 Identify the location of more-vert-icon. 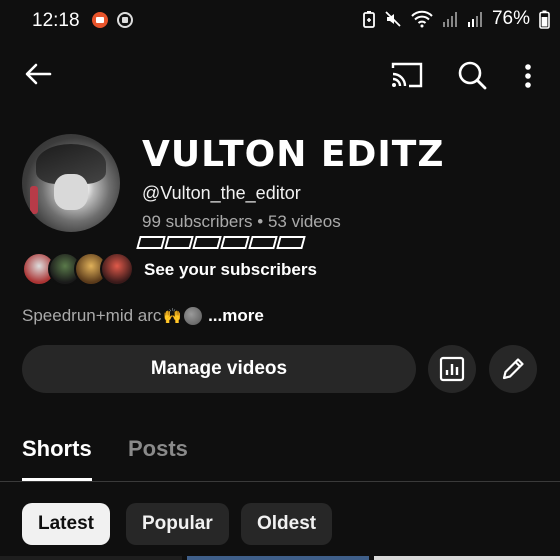
(528, 76).